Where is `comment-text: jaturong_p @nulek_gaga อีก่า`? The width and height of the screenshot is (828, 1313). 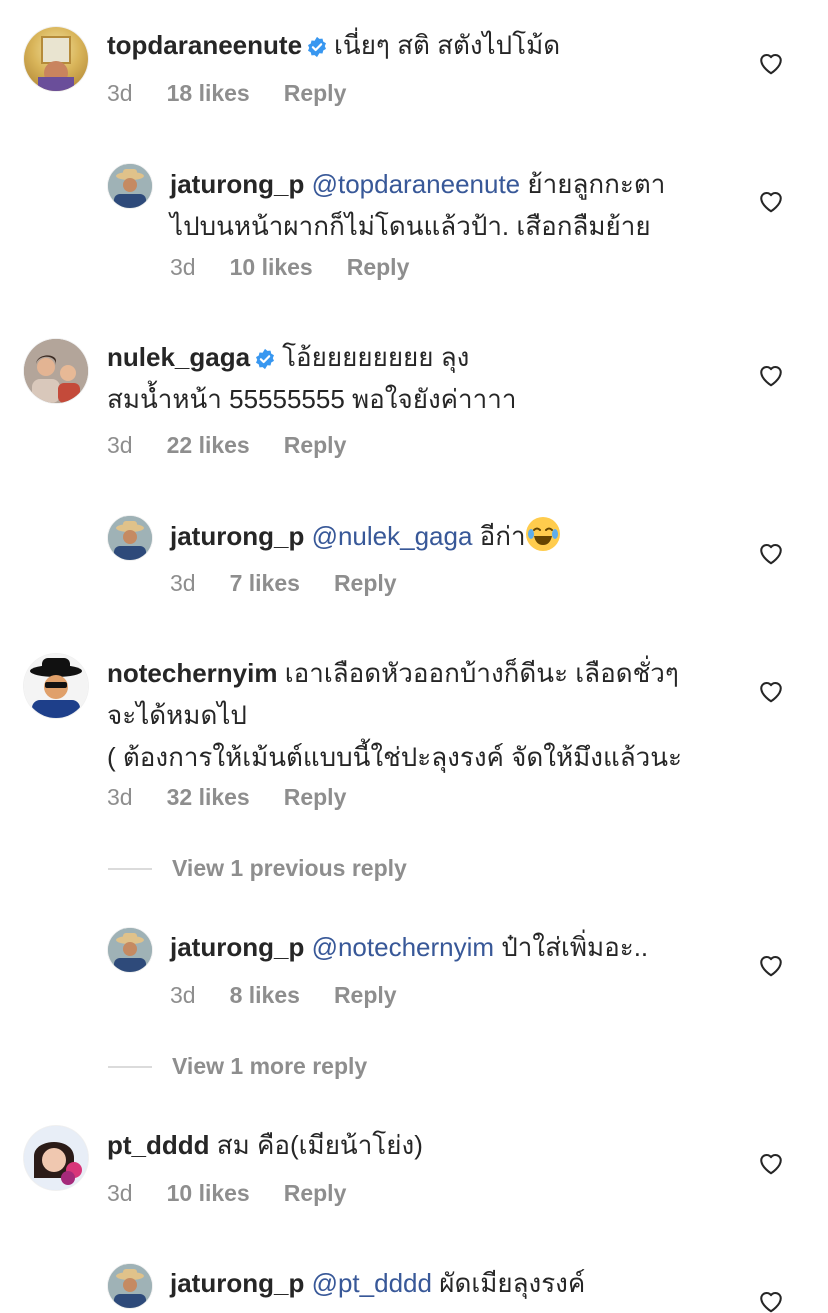 comment-text: jaturong_p @nulek_gaga อีก่า is located at coordinates (365, 536).